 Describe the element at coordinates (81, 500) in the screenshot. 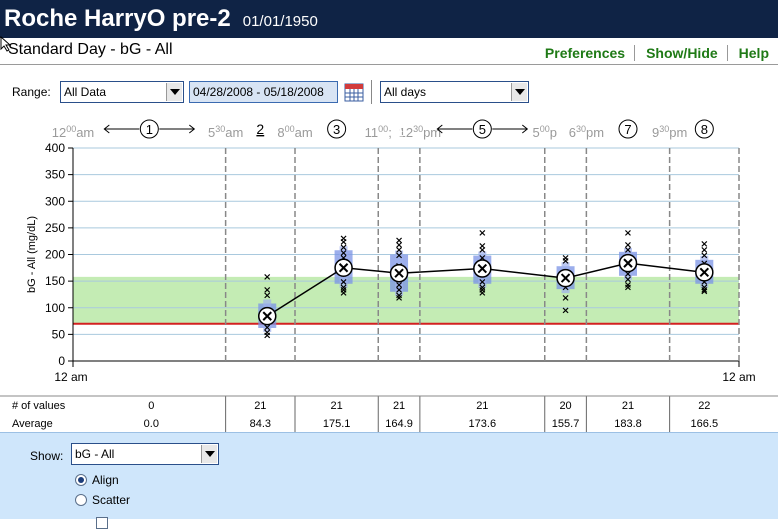

I see `scatter-radio` at that location.